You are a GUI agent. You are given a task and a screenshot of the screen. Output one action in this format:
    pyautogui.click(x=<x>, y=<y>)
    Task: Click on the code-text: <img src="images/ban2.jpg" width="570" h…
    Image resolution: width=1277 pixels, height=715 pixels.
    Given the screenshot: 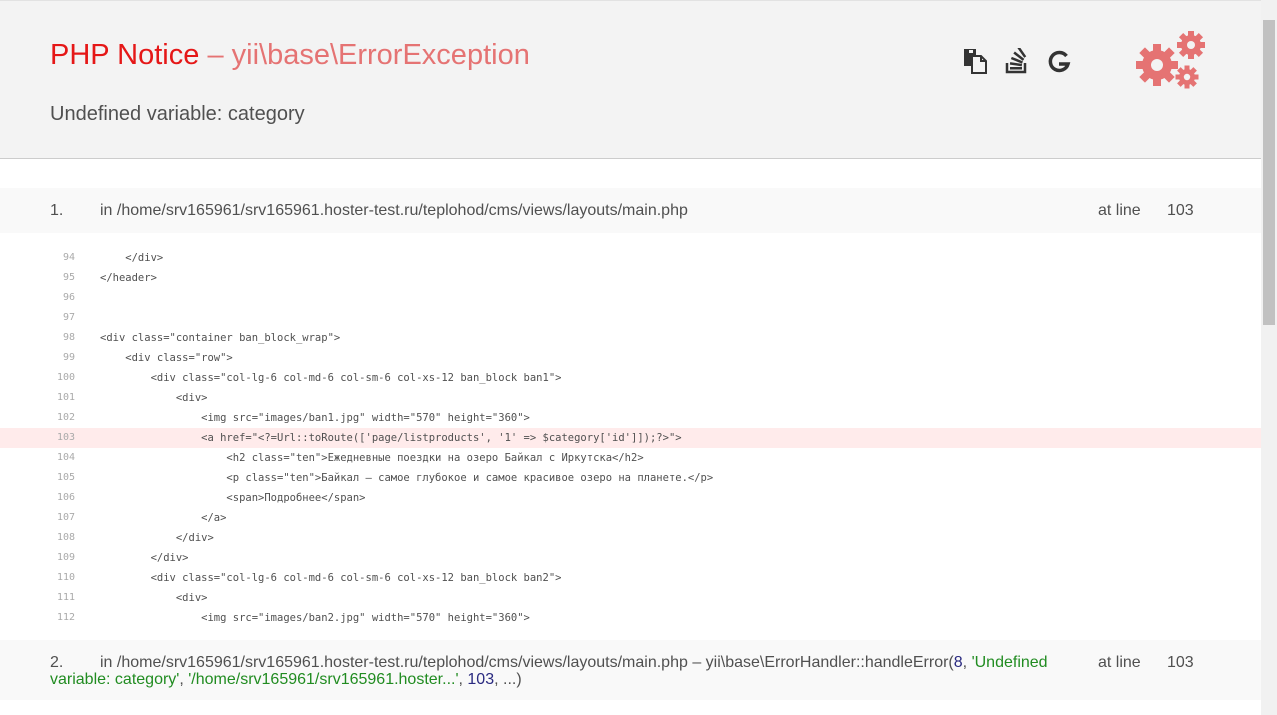 What is the action you would take?
    pyautogui.click(x=315, y=618)
    